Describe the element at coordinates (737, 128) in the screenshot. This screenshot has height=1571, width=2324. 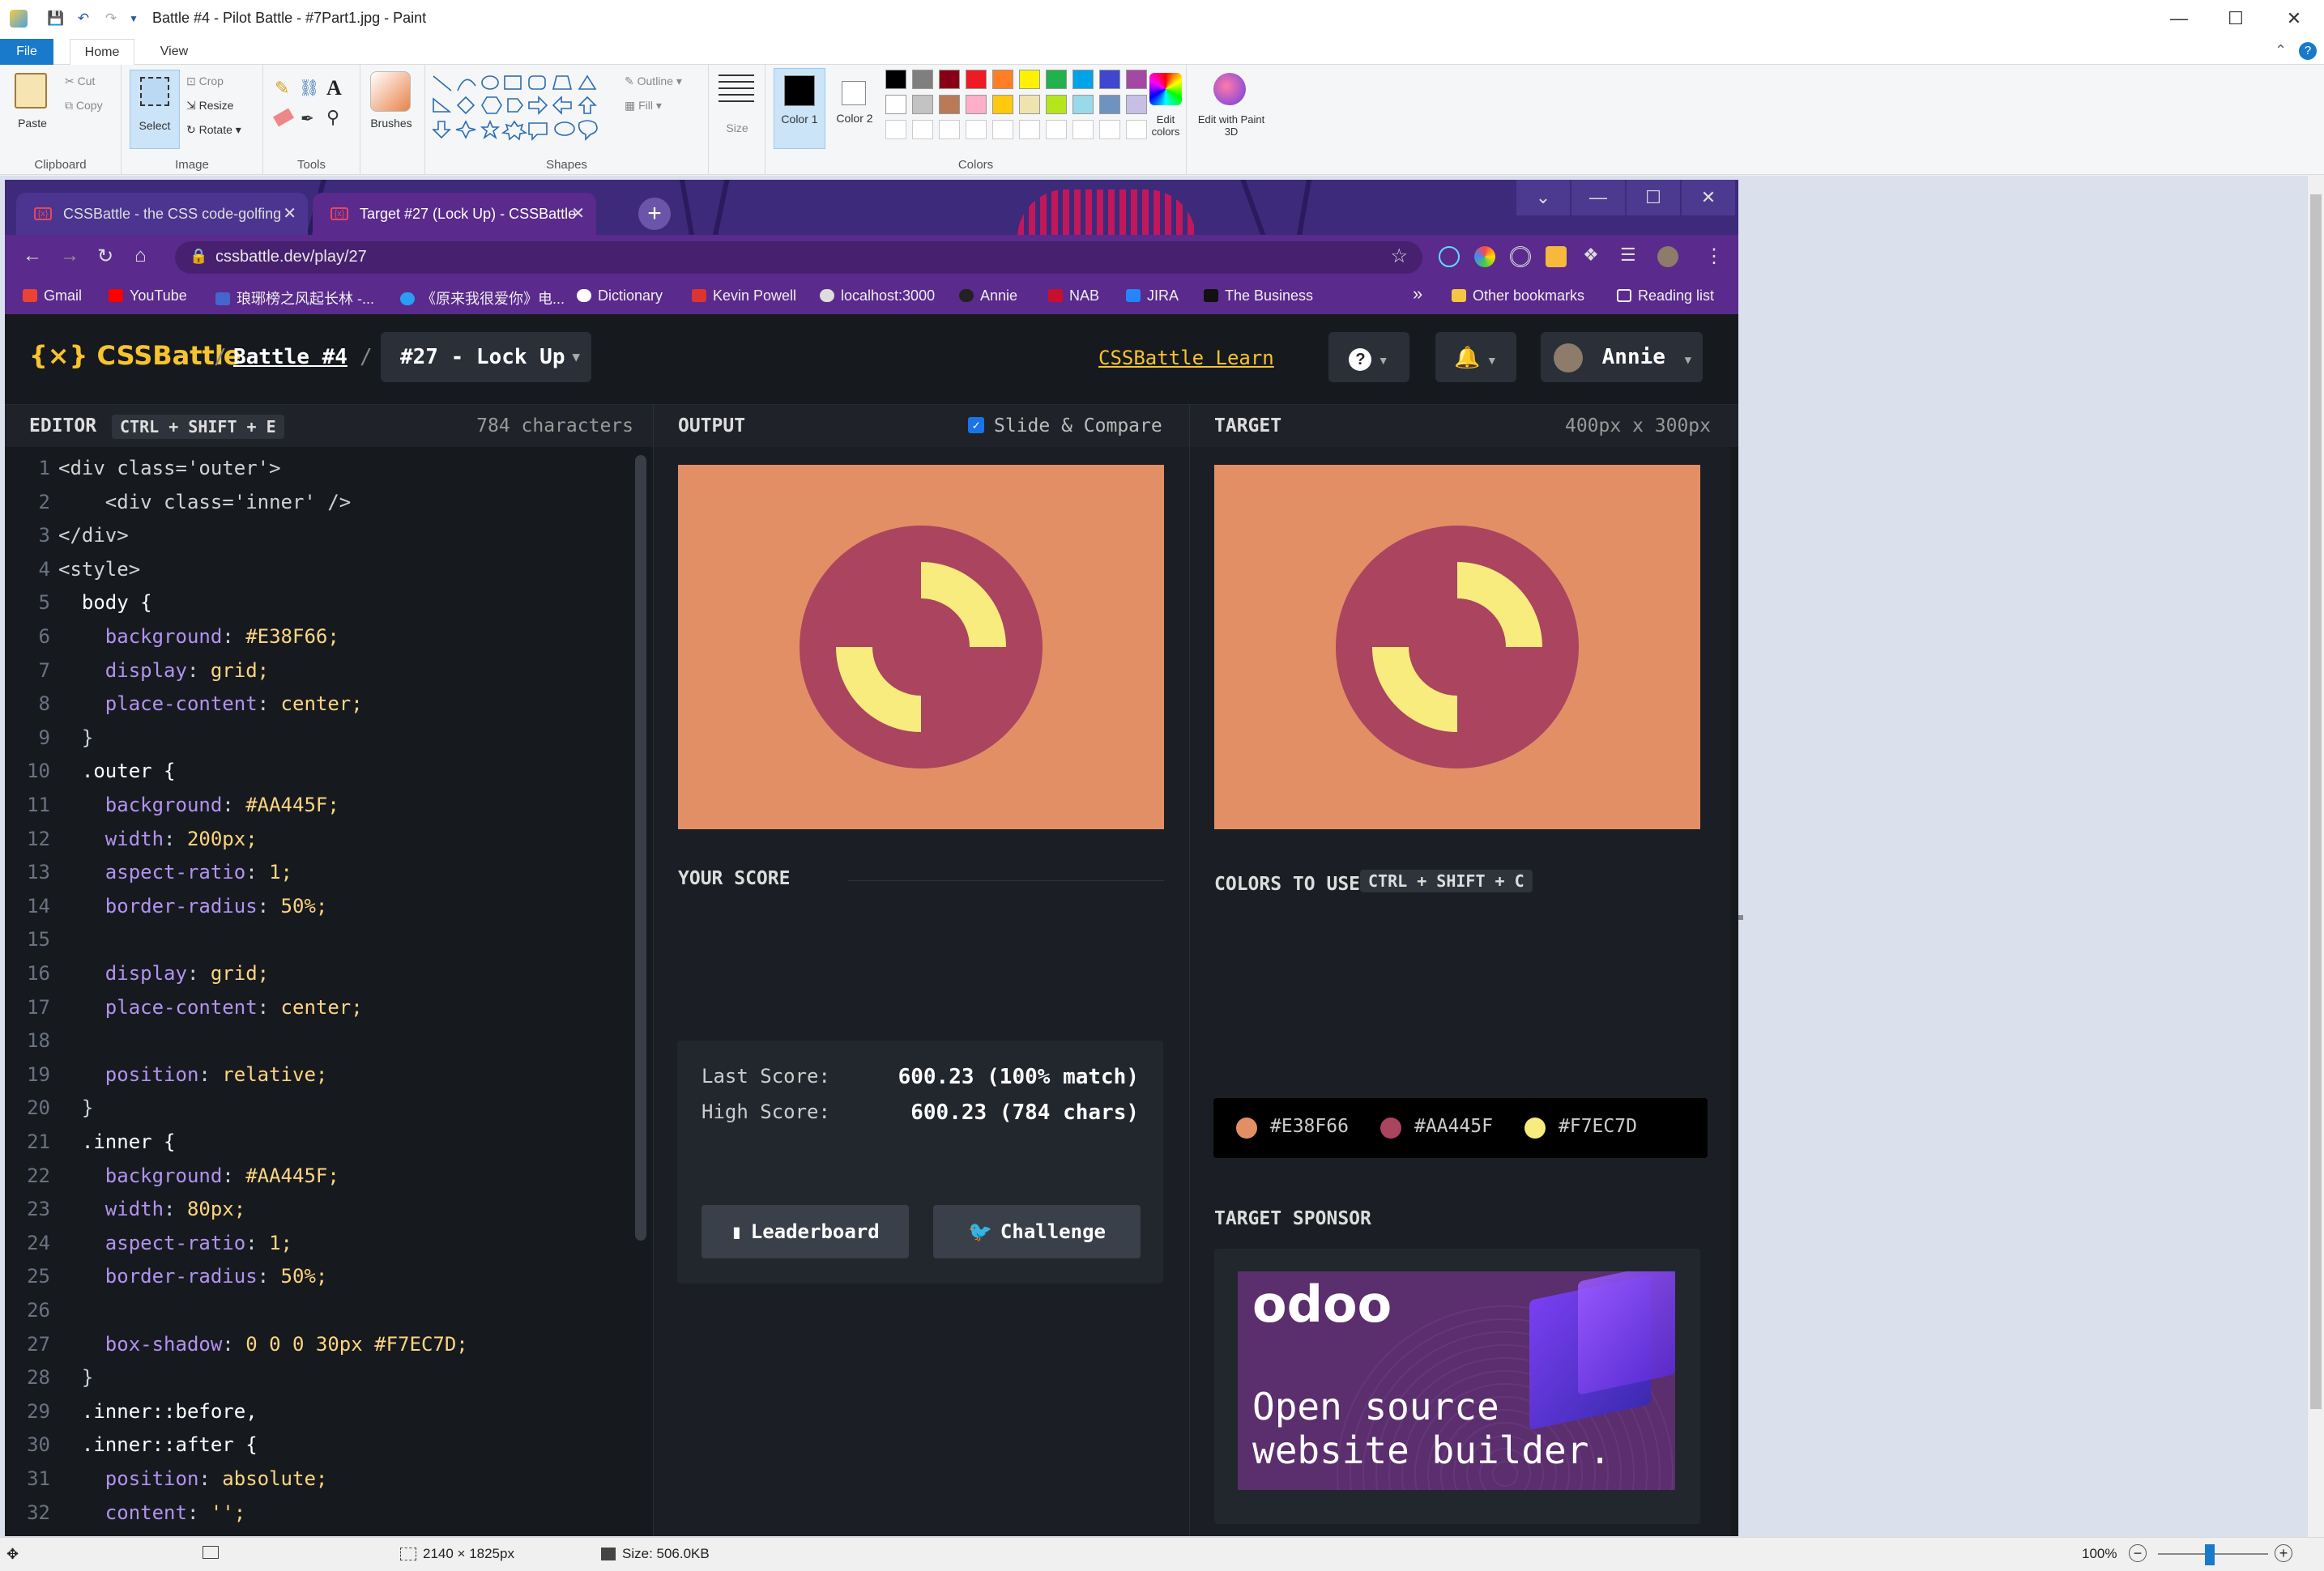
I see `size-button: Size` at that location.